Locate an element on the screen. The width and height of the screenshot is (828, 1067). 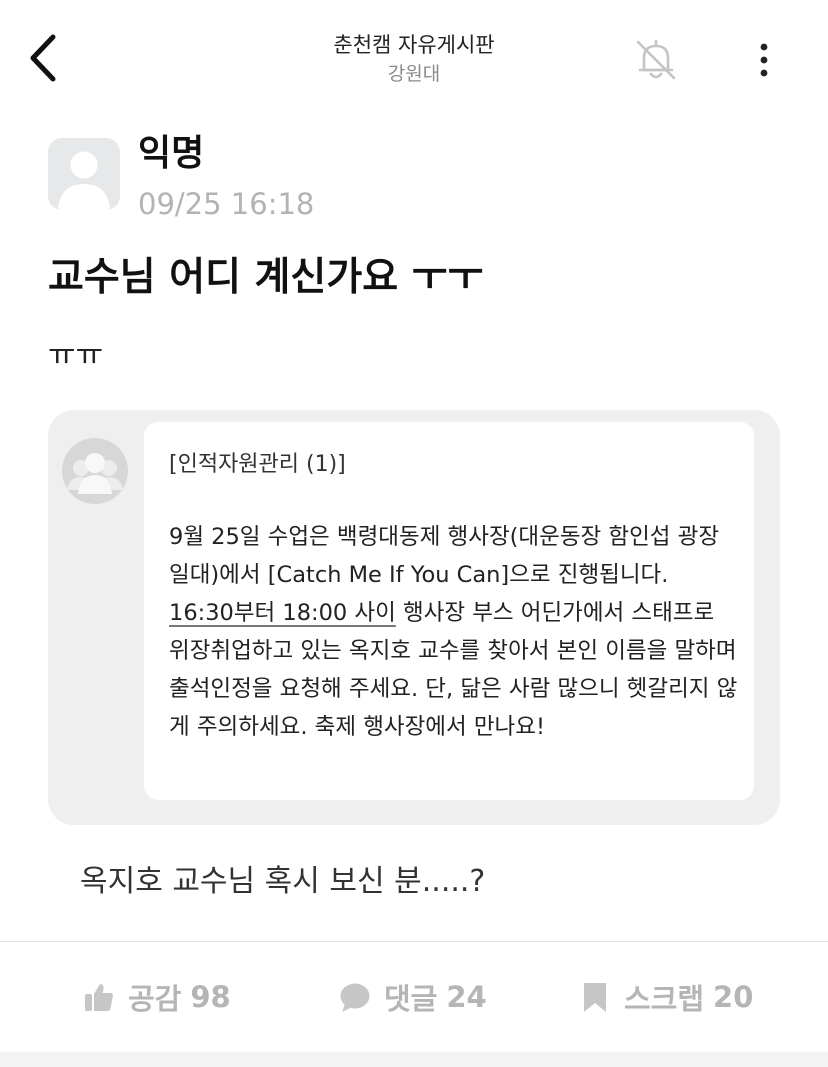
like-count: 98 is located at coordinates (210, 997).